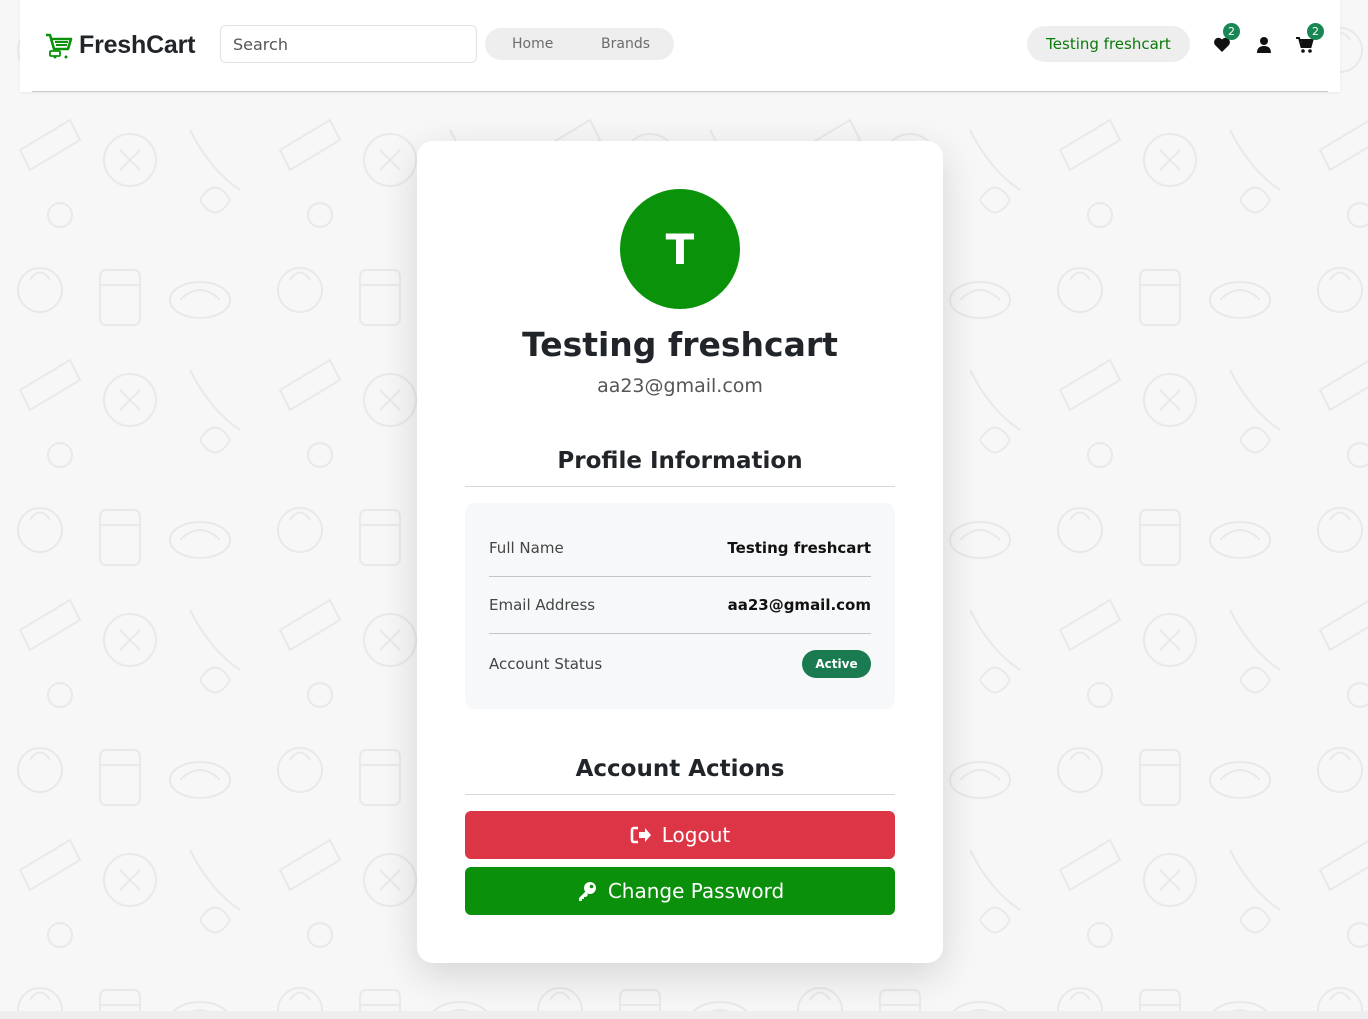 The height and width of the screenshot is (1019, 1368). I want to click on avatar: T, so click(680, 249).